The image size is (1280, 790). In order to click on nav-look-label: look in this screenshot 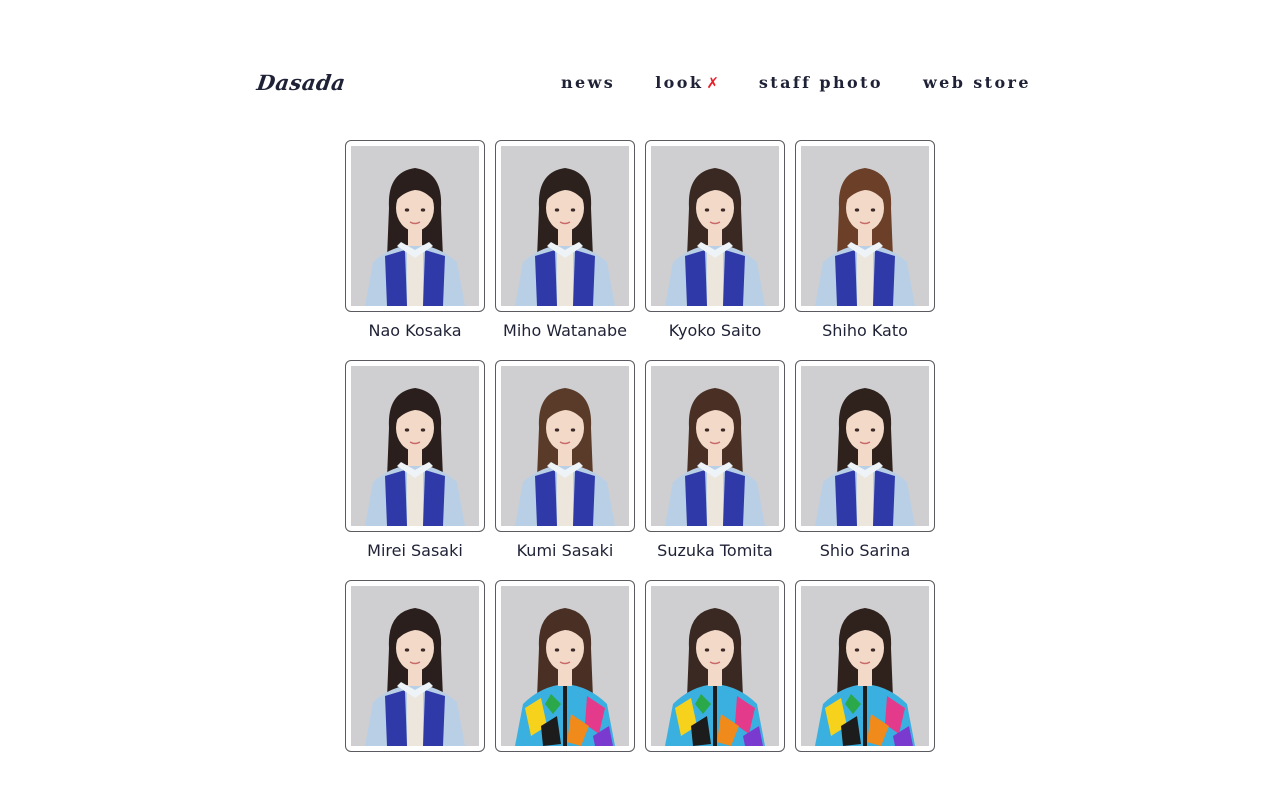, I will do `click(679, 82)`.